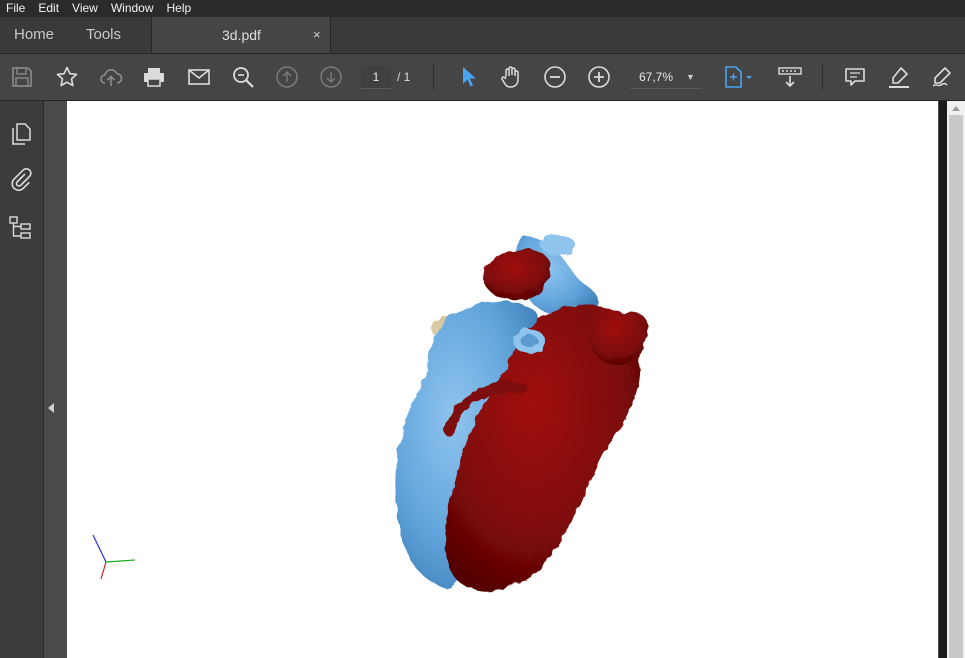 The width and height of the screenshot is (965, 658). Describe the element at coordinates (790, 77) in the screenshot. I see `scroll-mode-icon` at that location.